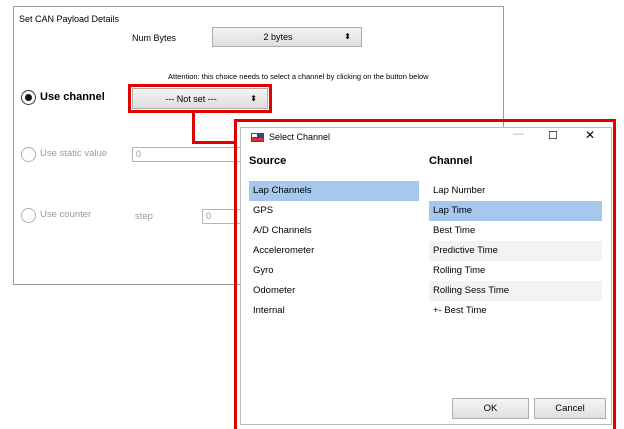  What do you see at coordinates (334, 211) in the screenshot?
I see `source-item: GPS` at bounding box center [334, 211].